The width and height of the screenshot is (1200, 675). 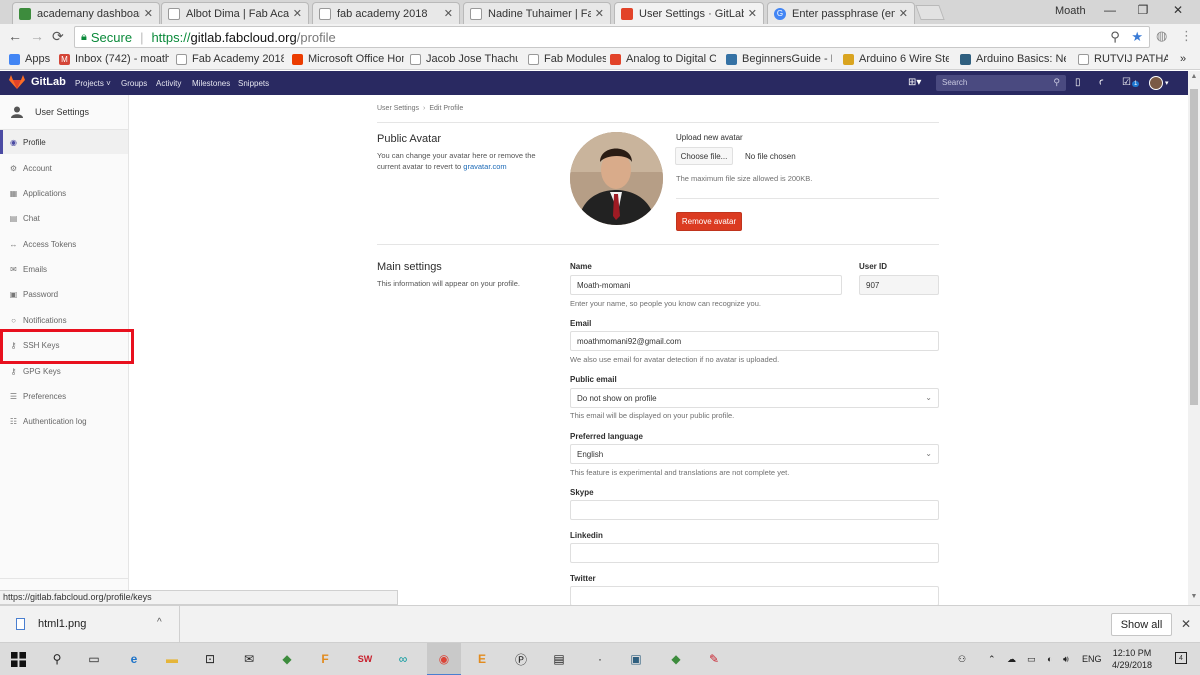 What do you see at coordinates (134, 659) in the screenshot?
I see `edge-browser-icon: e` at bounding box center [134, 659].